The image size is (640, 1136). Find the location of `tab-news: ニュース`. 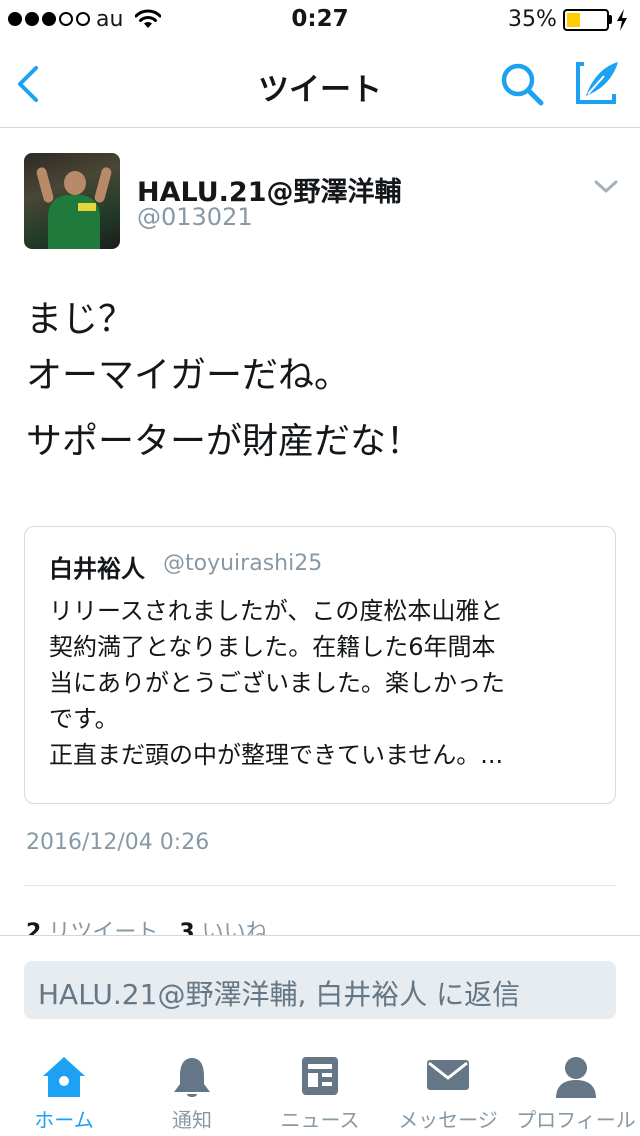

tab-news: ニュース is located at coordinates (320, 1088).